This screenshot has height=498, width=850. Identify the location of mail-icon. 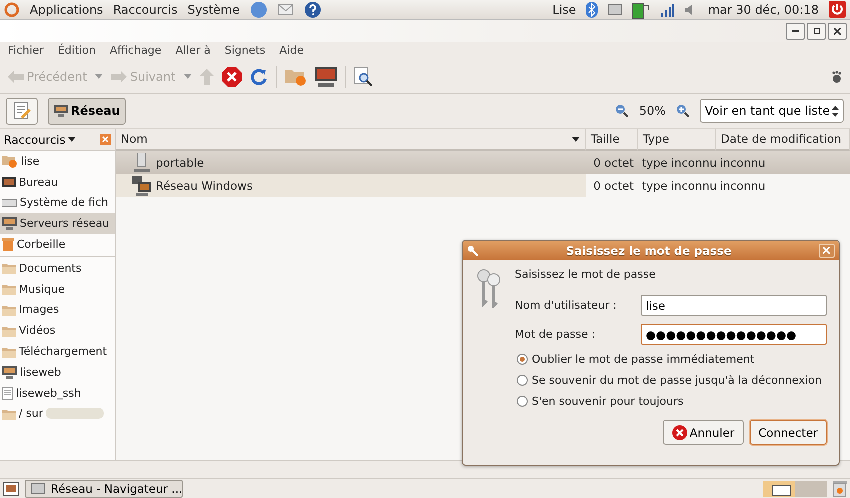
(286, 9).